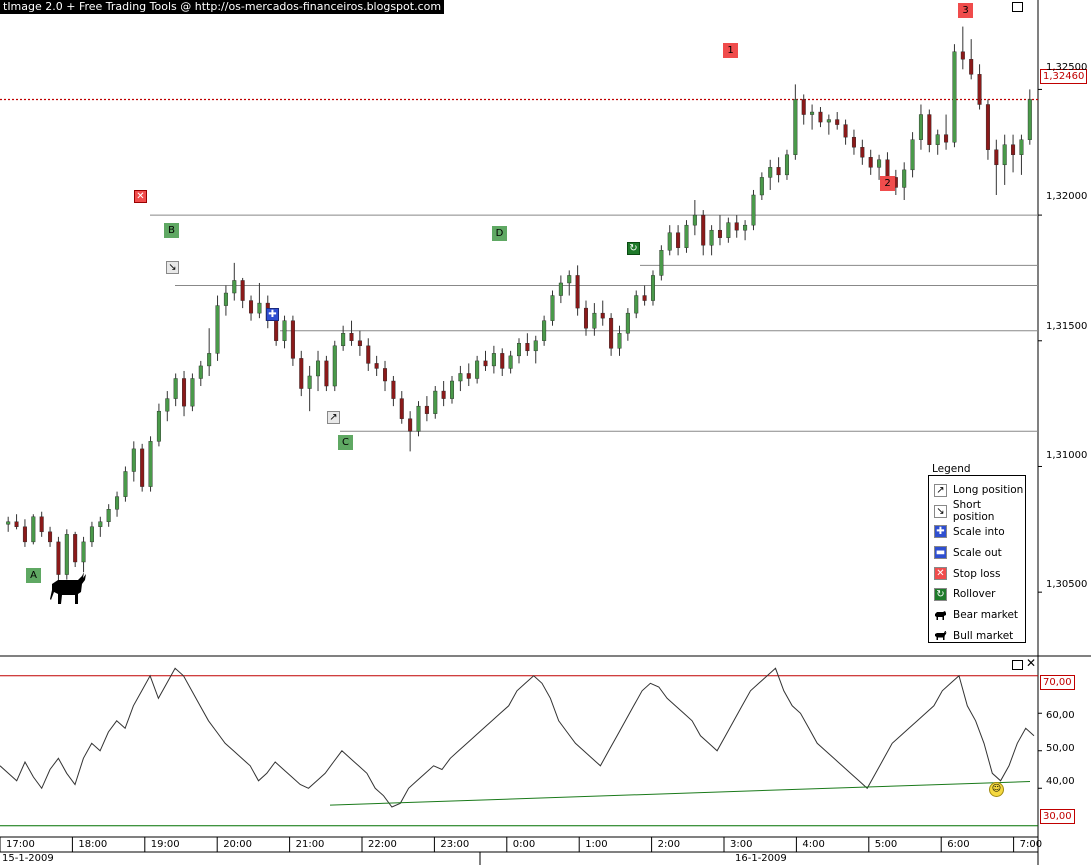  What do you see at coordinates (940, 574) in the screenshot?
I see `stop-loss-icon: ✕` at bounding box center [940, 574].